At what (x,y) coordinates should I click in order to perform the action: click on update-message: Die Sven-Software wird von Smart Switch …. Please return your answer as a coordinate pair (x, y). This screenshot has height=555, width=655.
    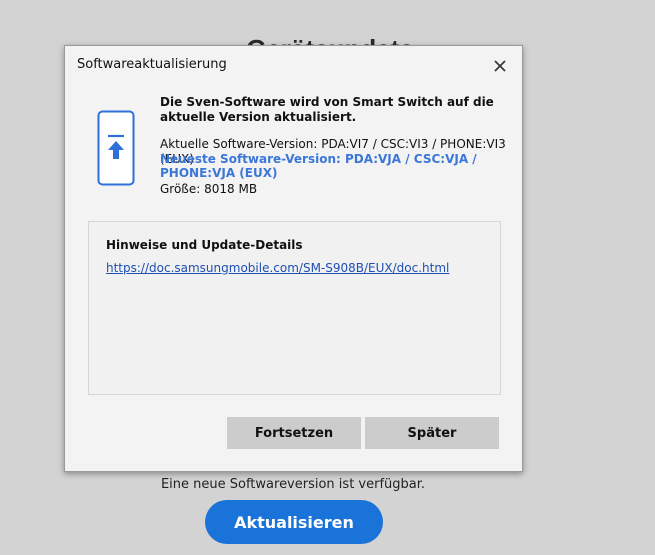
    Looking at the image, I should click on (327, 109).